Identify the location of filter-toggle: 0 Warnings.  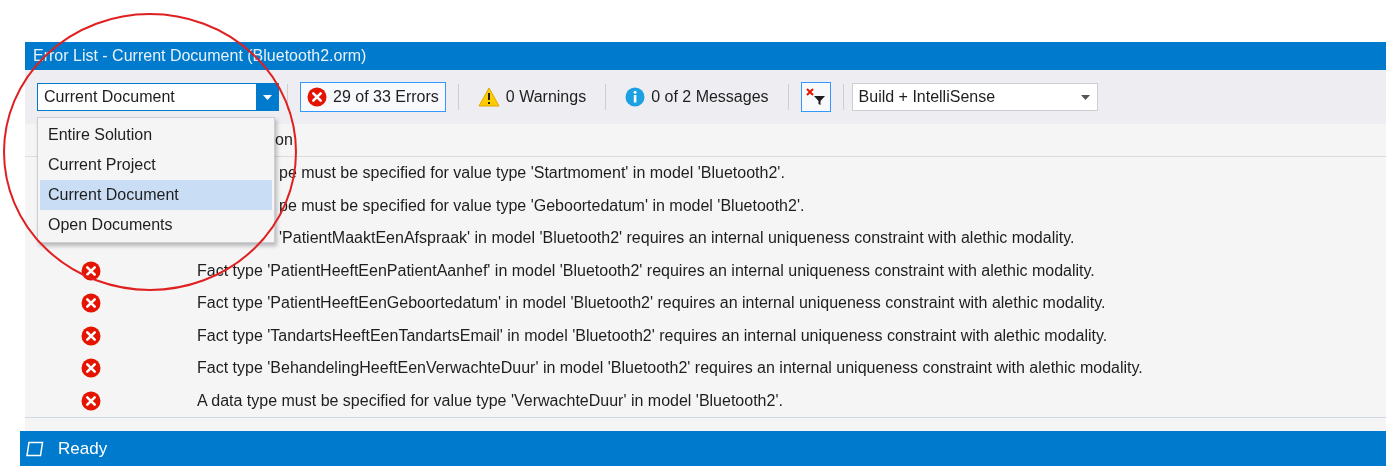
(532, 97).